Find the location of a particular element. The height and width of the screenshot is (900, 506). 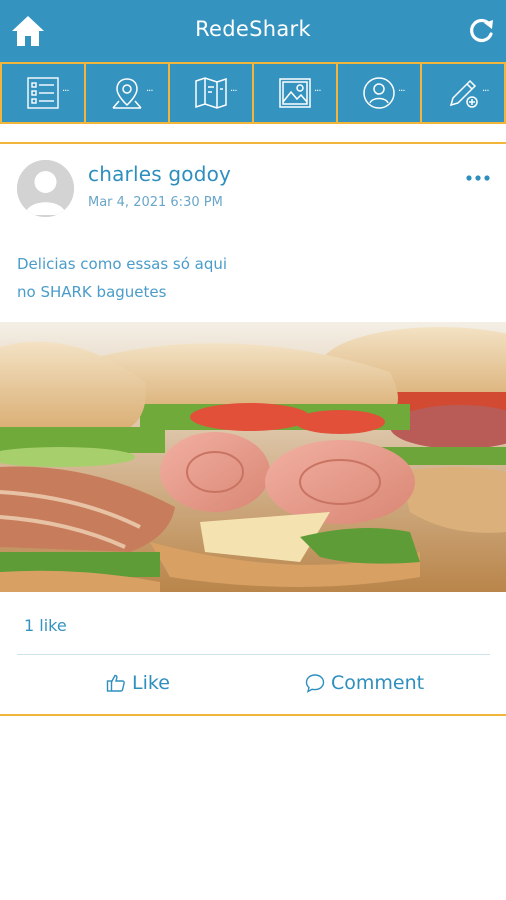

default-avatar-icon is located at coordinates (45, 188).